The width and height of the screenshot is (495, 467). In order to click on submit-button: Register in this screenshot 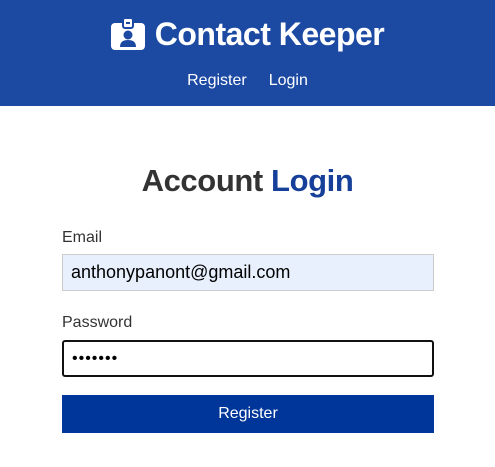, I will do `click(248, 414)`.